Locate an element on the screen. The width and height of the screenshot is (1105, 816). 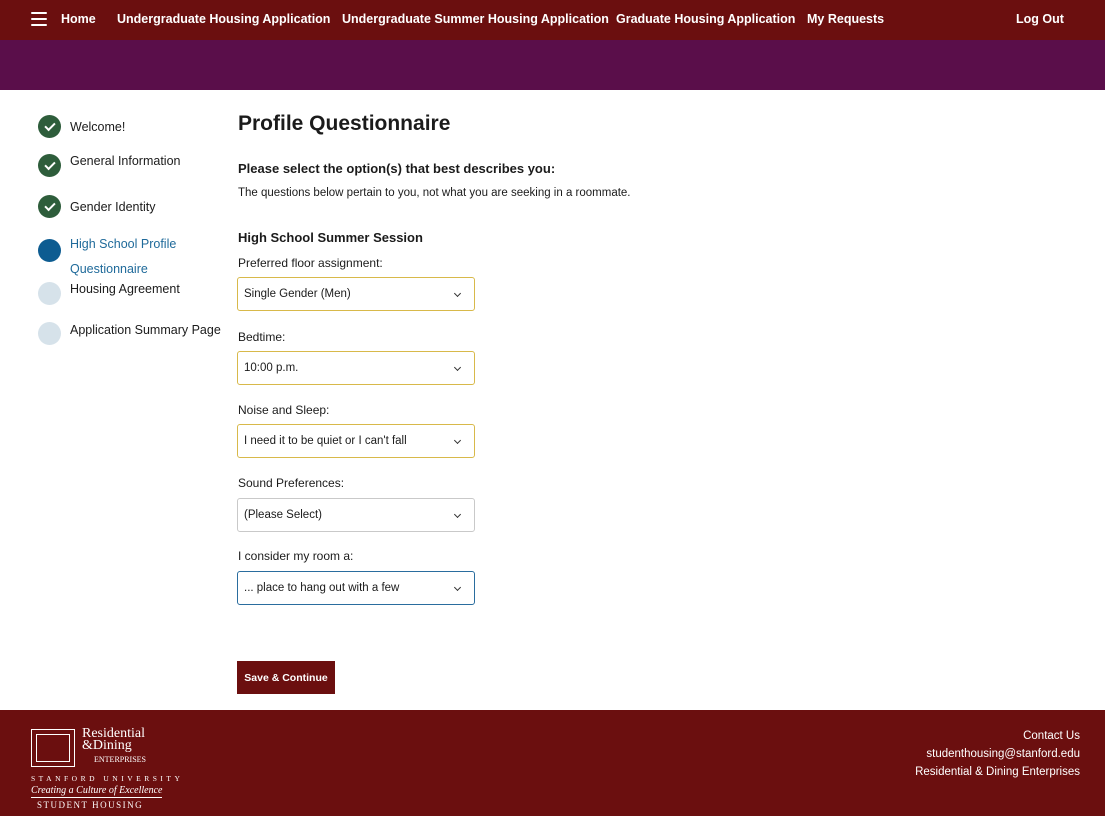
sound-preferences-label: Sound Preferences: is located at coordinates (291, 483).